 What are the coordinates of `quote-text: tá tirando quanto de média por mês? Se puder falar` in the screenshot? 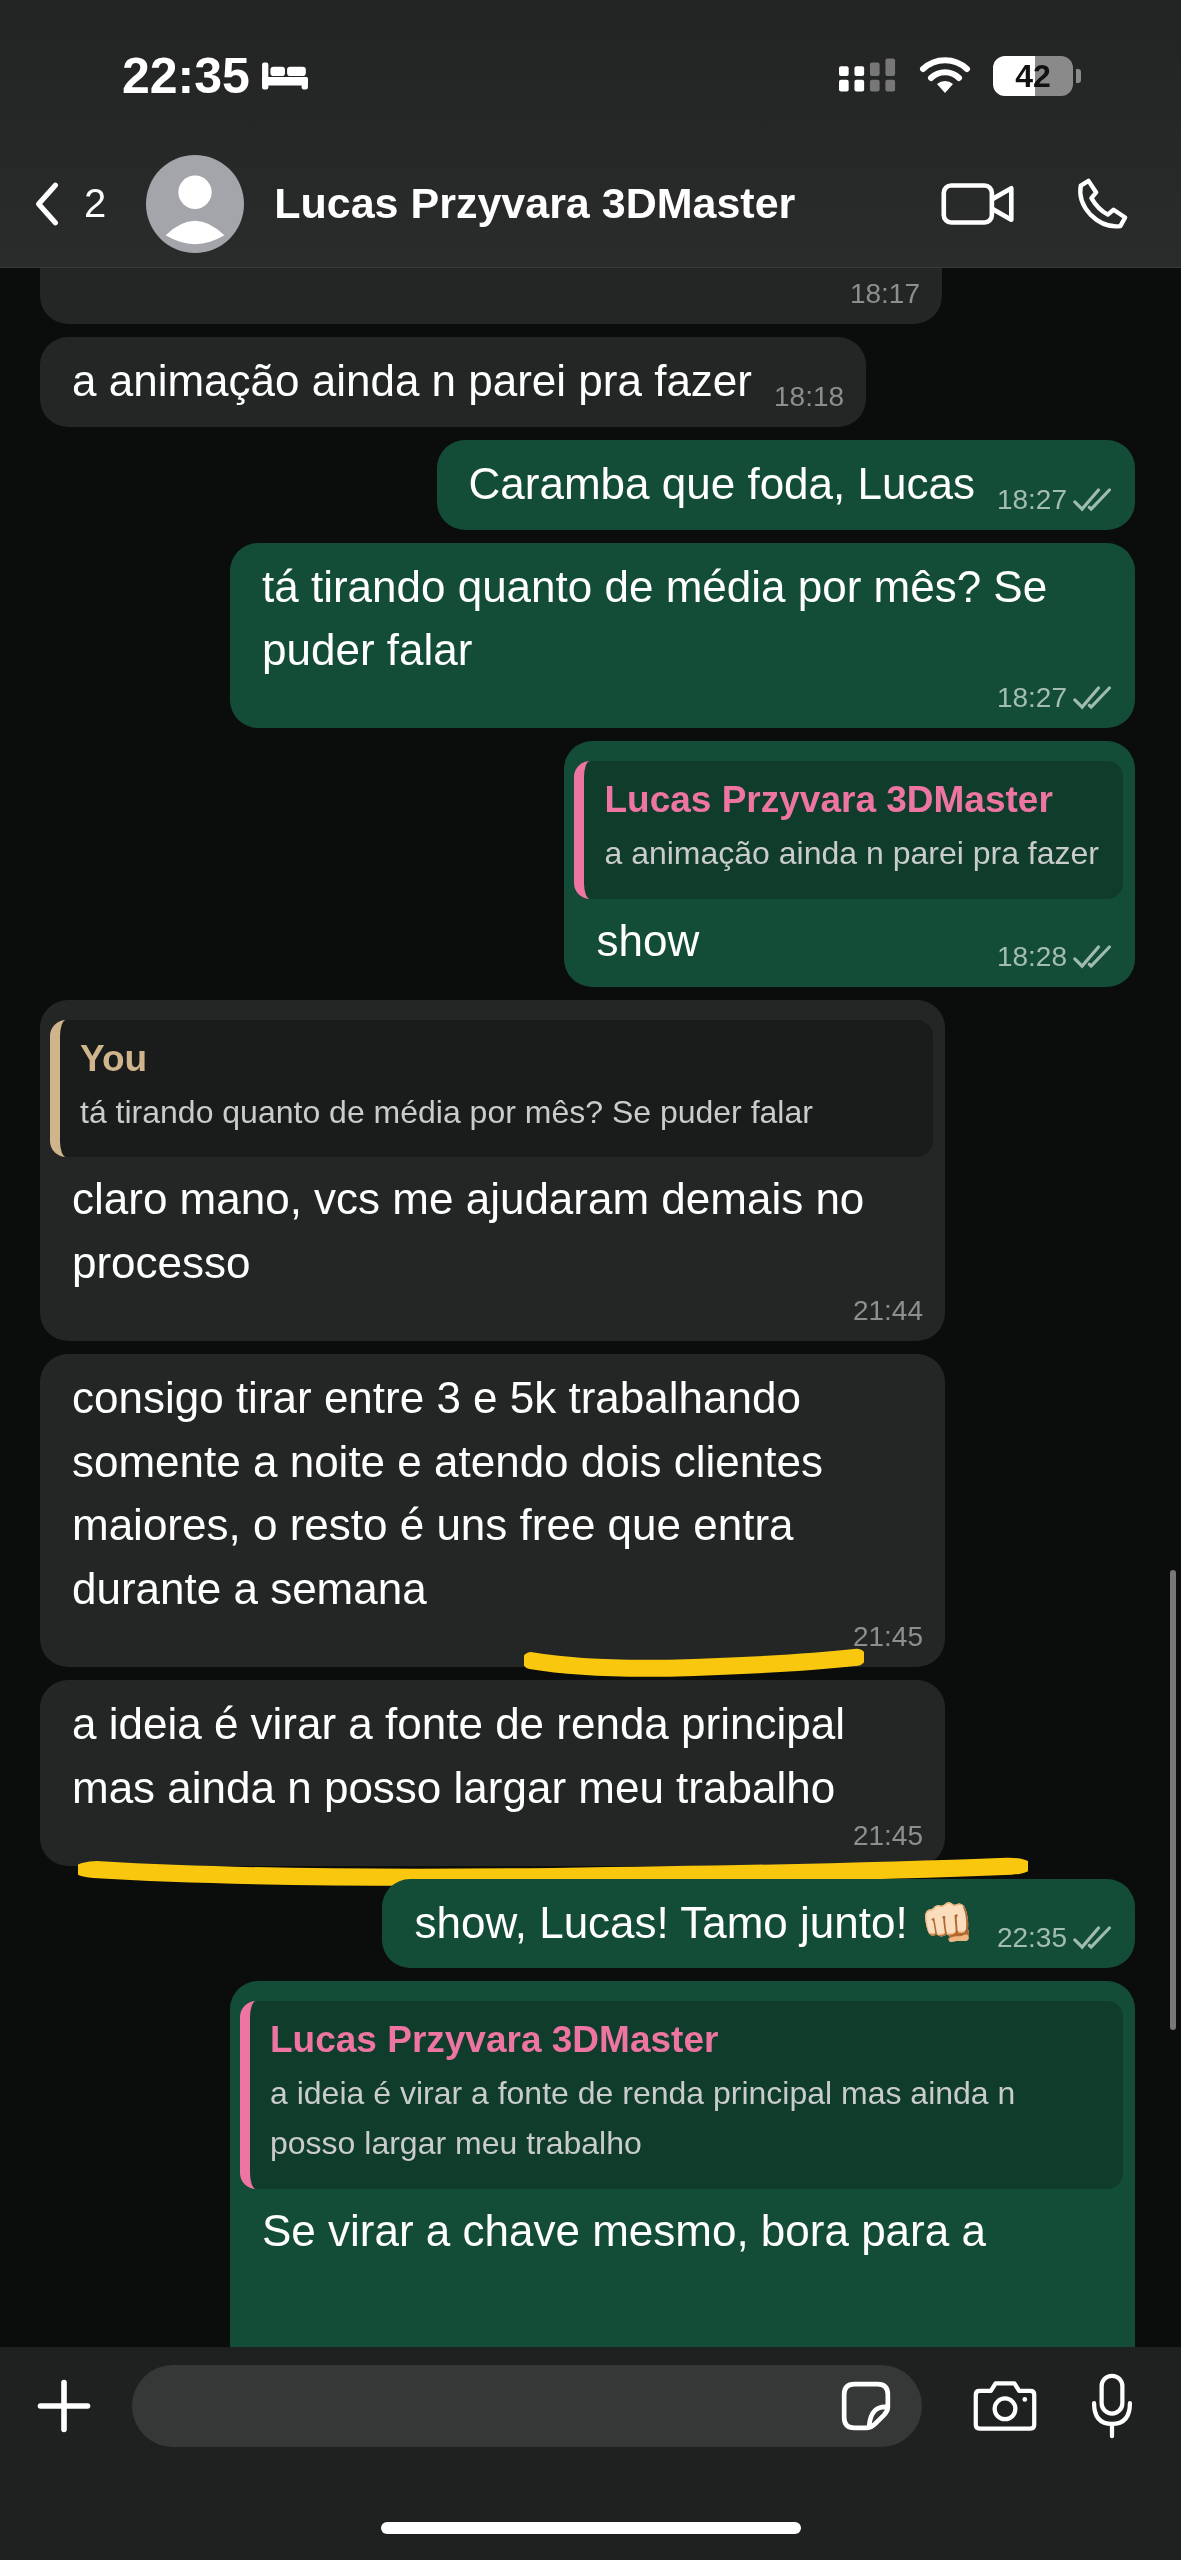 It's located at (447, 1112).